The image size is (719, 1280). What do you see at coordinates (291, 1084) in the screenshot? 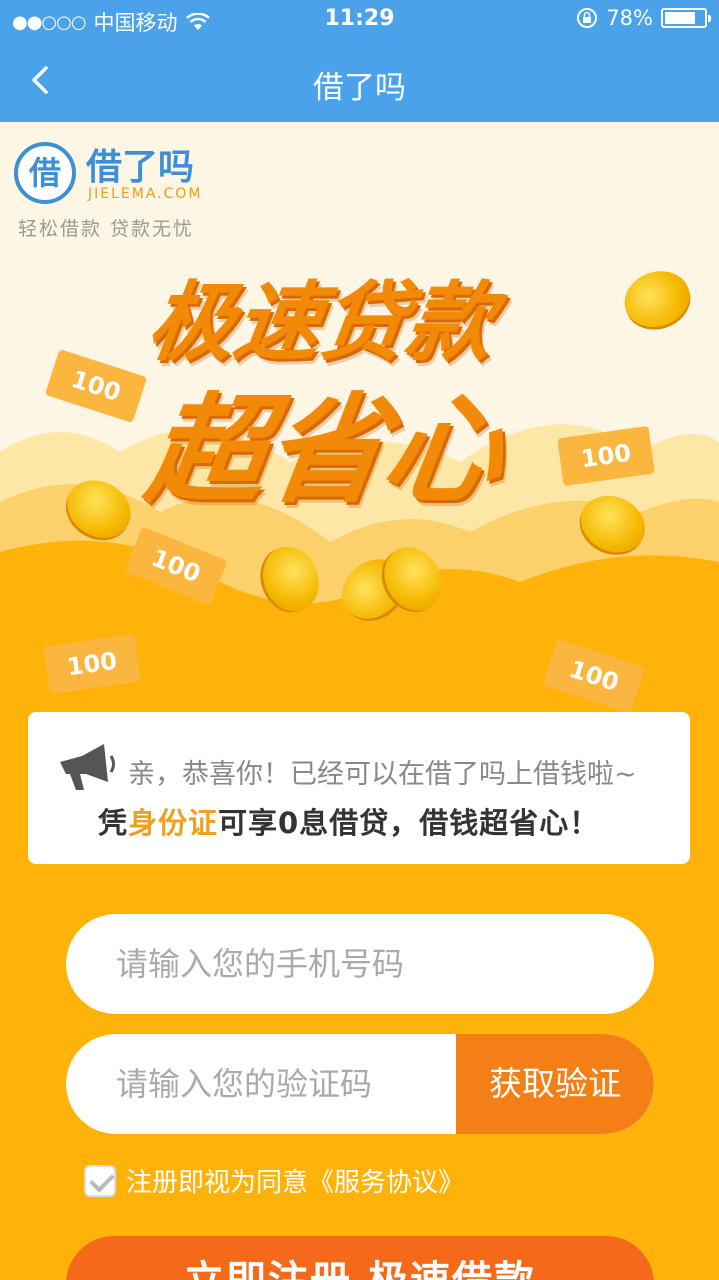
I see `verification-code-input` at bounding box center [291, 1084].